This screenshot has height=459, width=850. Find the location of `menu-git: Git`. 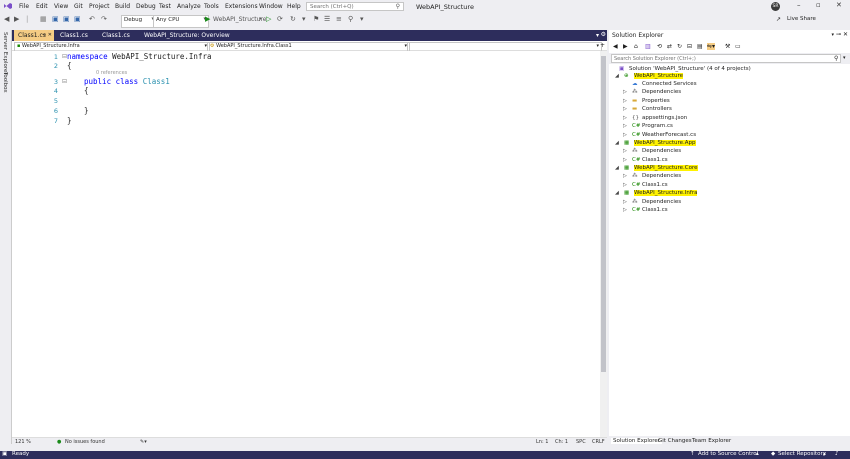

menu-git: Git is located at coordinates (78, 6).